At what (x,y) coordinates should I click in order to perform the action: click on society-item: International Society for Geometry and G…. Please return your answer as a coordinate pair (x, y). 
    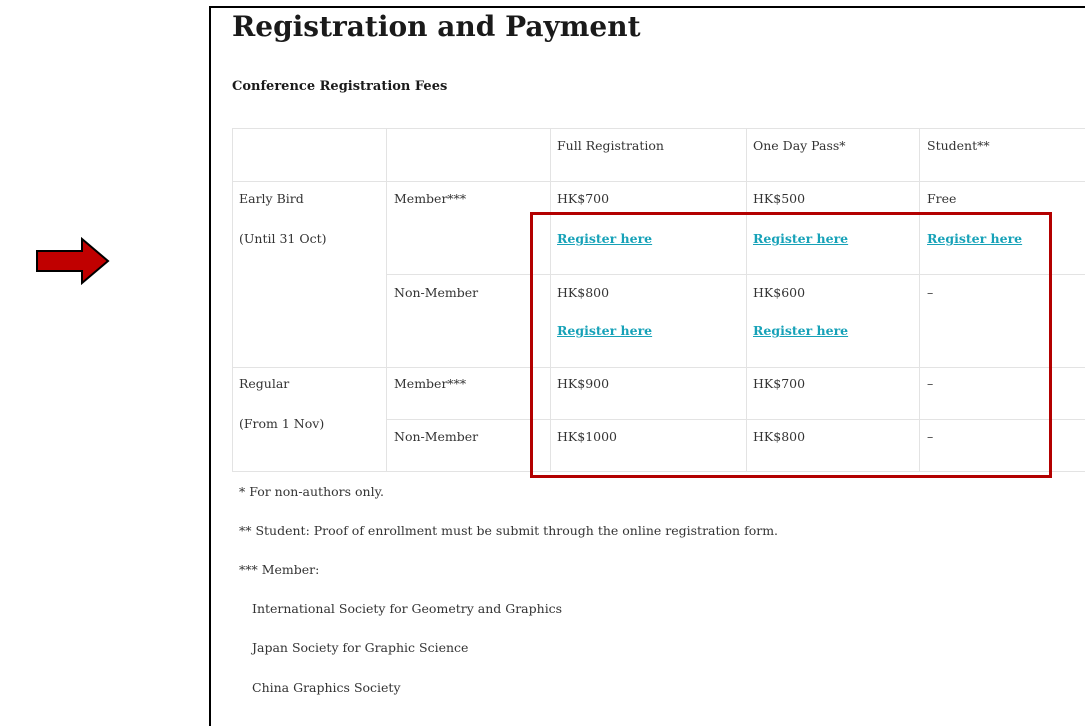
    Looking at the image, I should click on (407, 608).